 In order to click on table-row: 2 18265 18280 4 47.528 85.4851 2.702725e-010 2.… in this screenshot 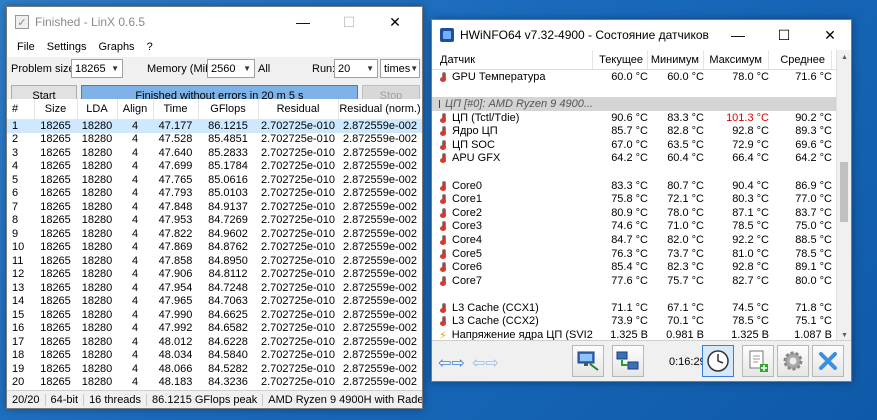, I will do `click(214, 140)`.